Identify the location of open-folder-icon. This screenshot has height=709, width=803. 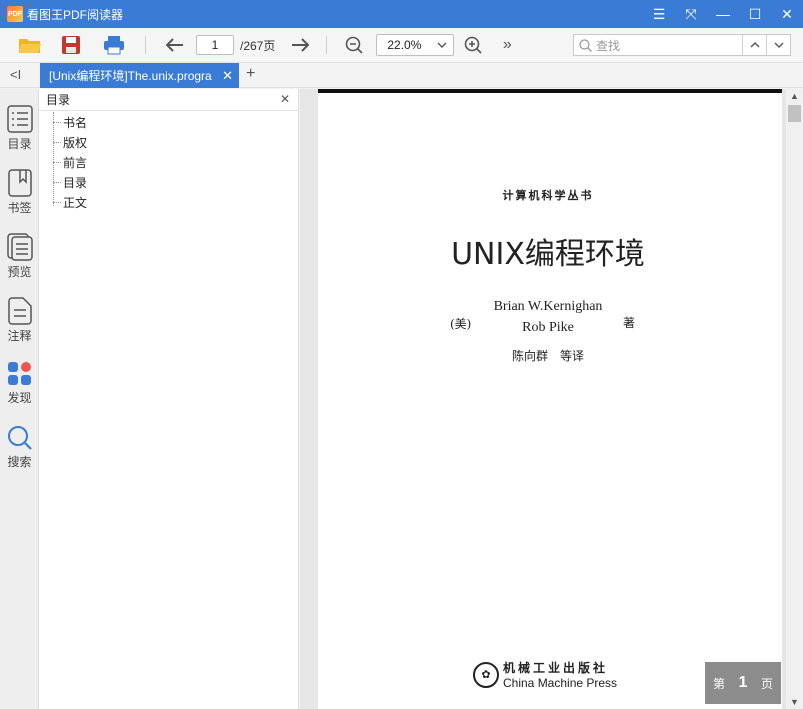
(30, 45).